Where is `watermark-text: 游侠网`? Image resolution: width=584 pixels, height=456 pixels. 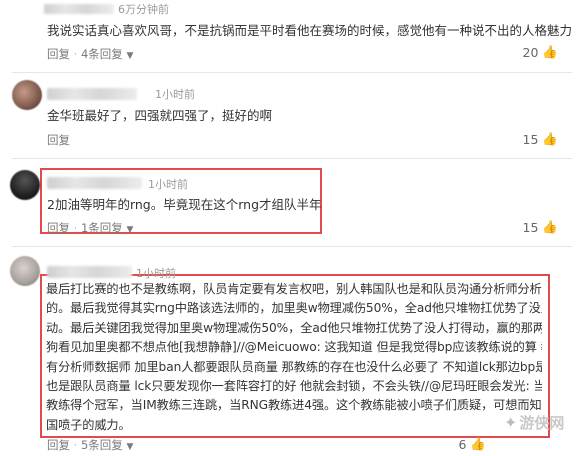
watermark-text: 游侠网 is located at coordinates (542, 423).